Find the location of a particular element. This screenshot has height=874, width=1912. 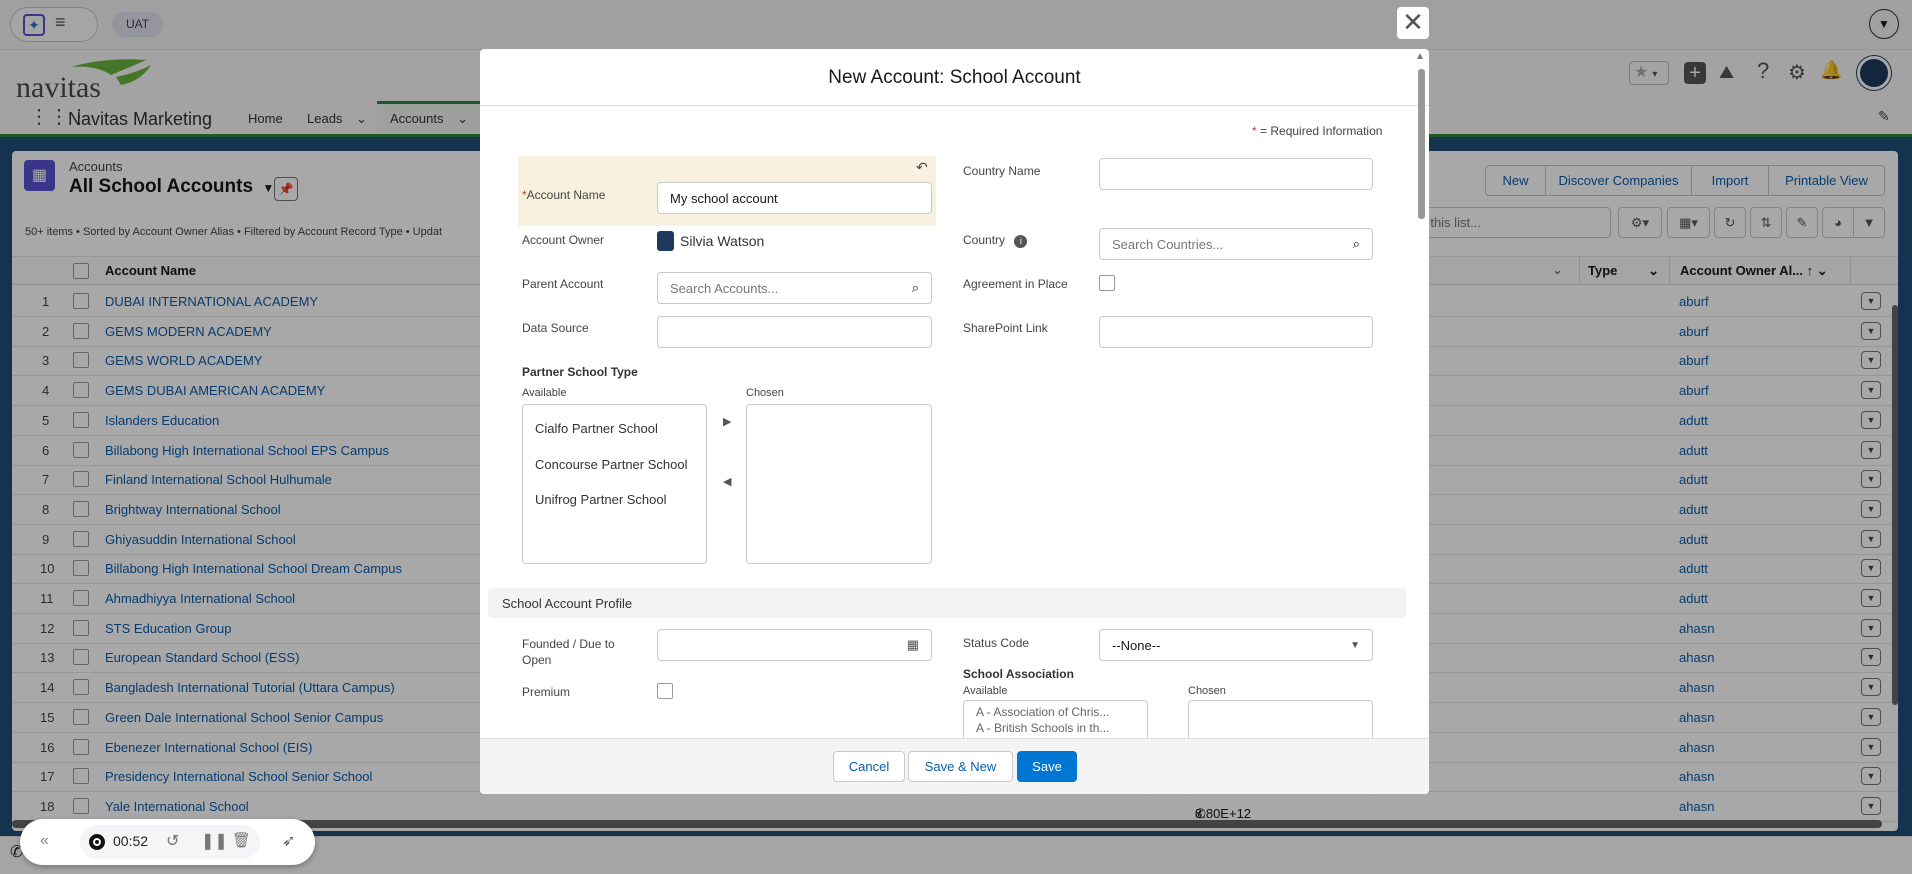

association-chosen-label: Chosen is located at coordinates (1207, 691).